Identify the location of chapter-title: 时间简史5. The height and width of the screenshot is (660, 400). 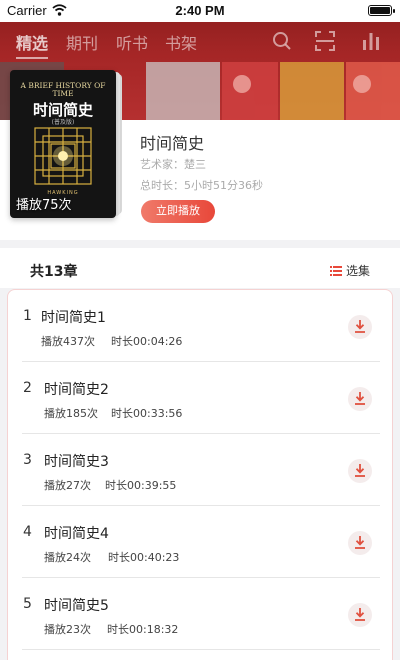
(76, 606).